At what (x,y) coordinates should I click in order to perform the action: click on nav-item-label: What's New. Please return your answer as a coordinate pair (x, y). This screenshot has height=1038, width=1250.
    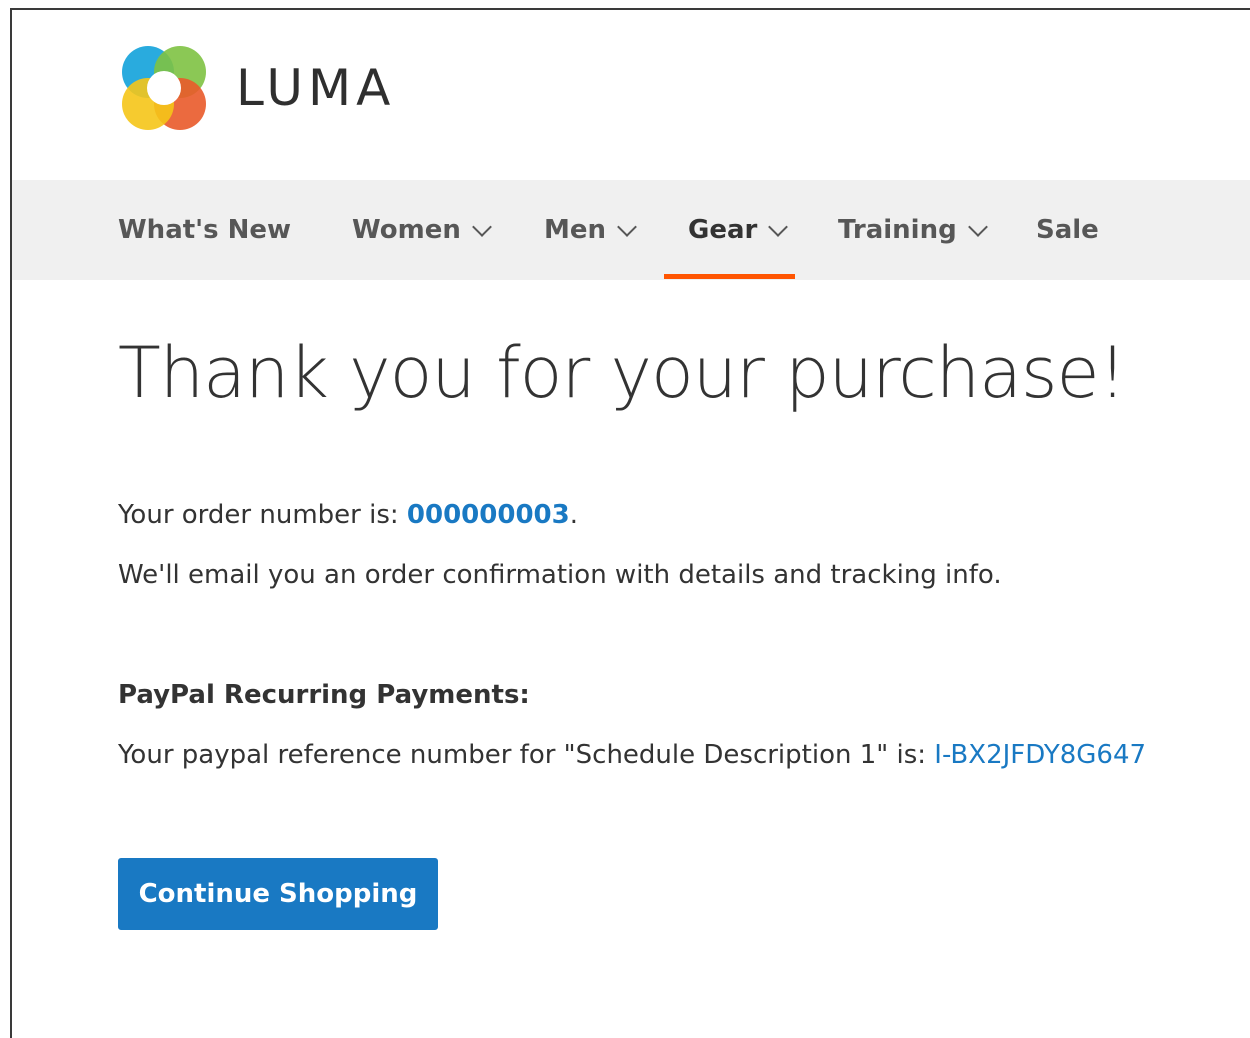
    Looking at the image, I should click on (205, 230).